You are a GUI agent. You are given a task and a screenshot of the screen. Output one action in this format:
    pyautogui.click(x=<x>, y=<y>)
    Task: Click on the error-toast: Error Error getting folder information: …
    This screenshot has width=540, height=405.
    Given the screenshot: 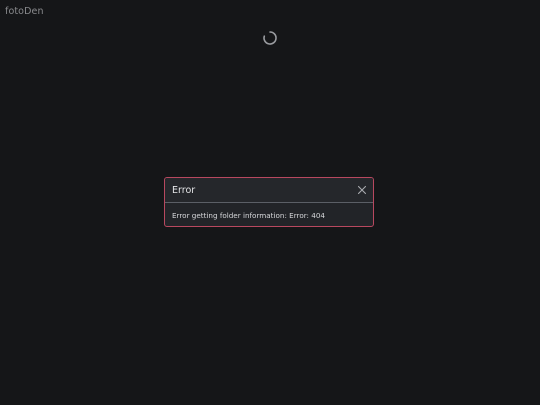 What is the action you would take?
    pyautogui.click(x=269, y=202)
    